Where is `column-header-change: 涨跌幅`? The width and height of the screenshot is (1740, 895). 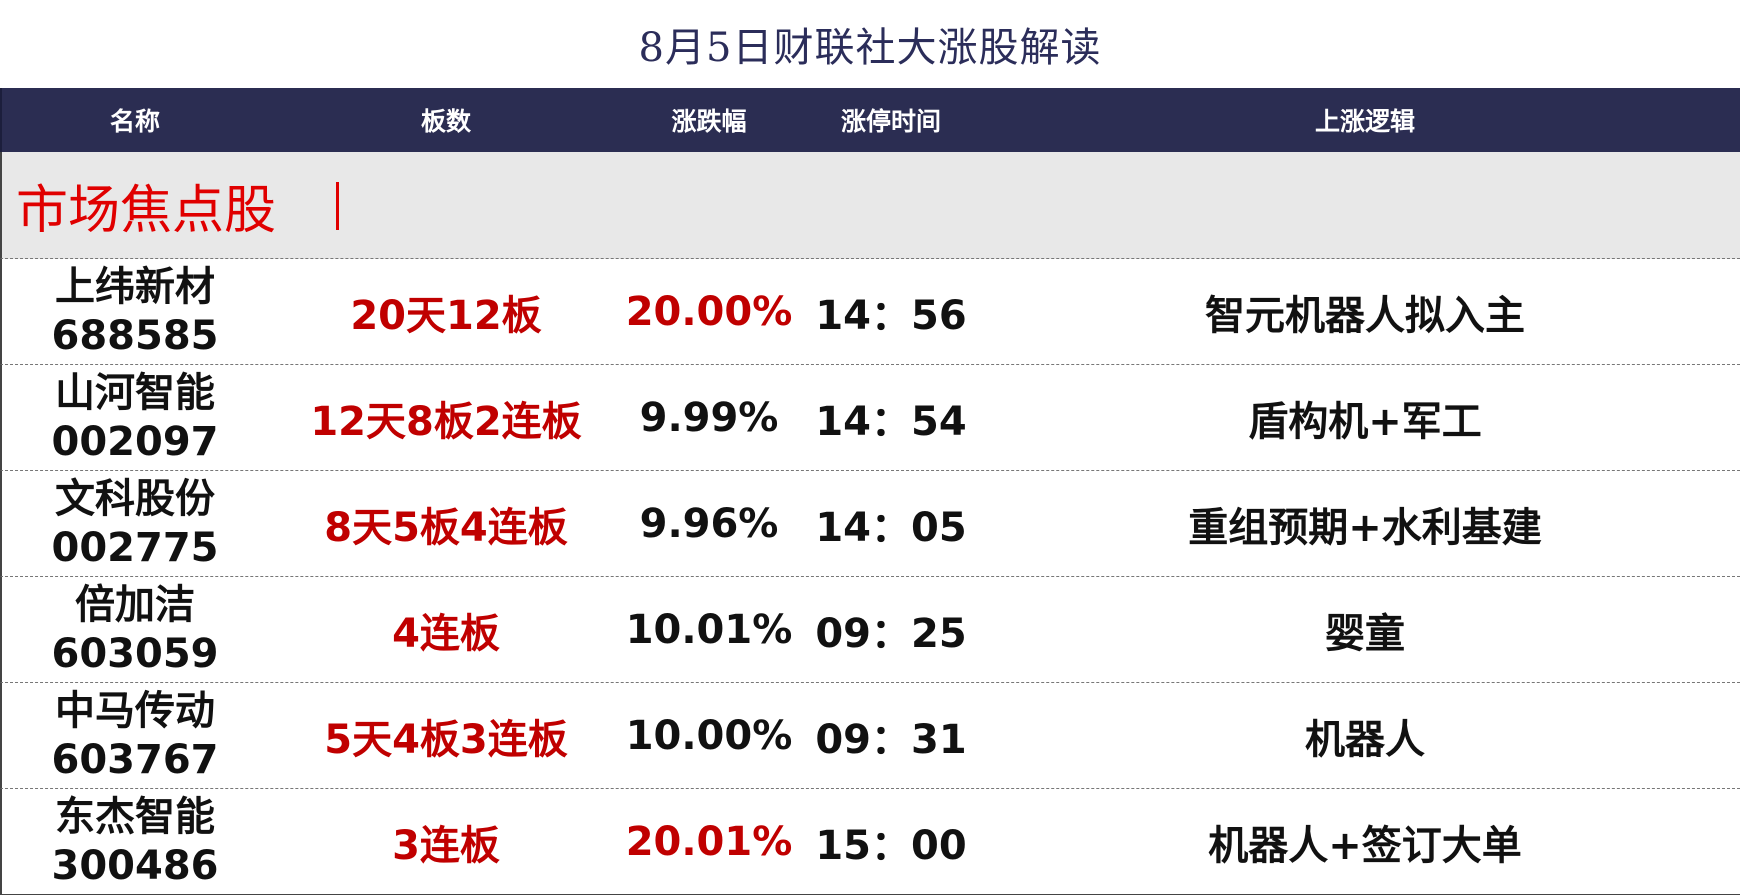
column-header-change: 涨跌幅 is located at coordinates (709, 121).